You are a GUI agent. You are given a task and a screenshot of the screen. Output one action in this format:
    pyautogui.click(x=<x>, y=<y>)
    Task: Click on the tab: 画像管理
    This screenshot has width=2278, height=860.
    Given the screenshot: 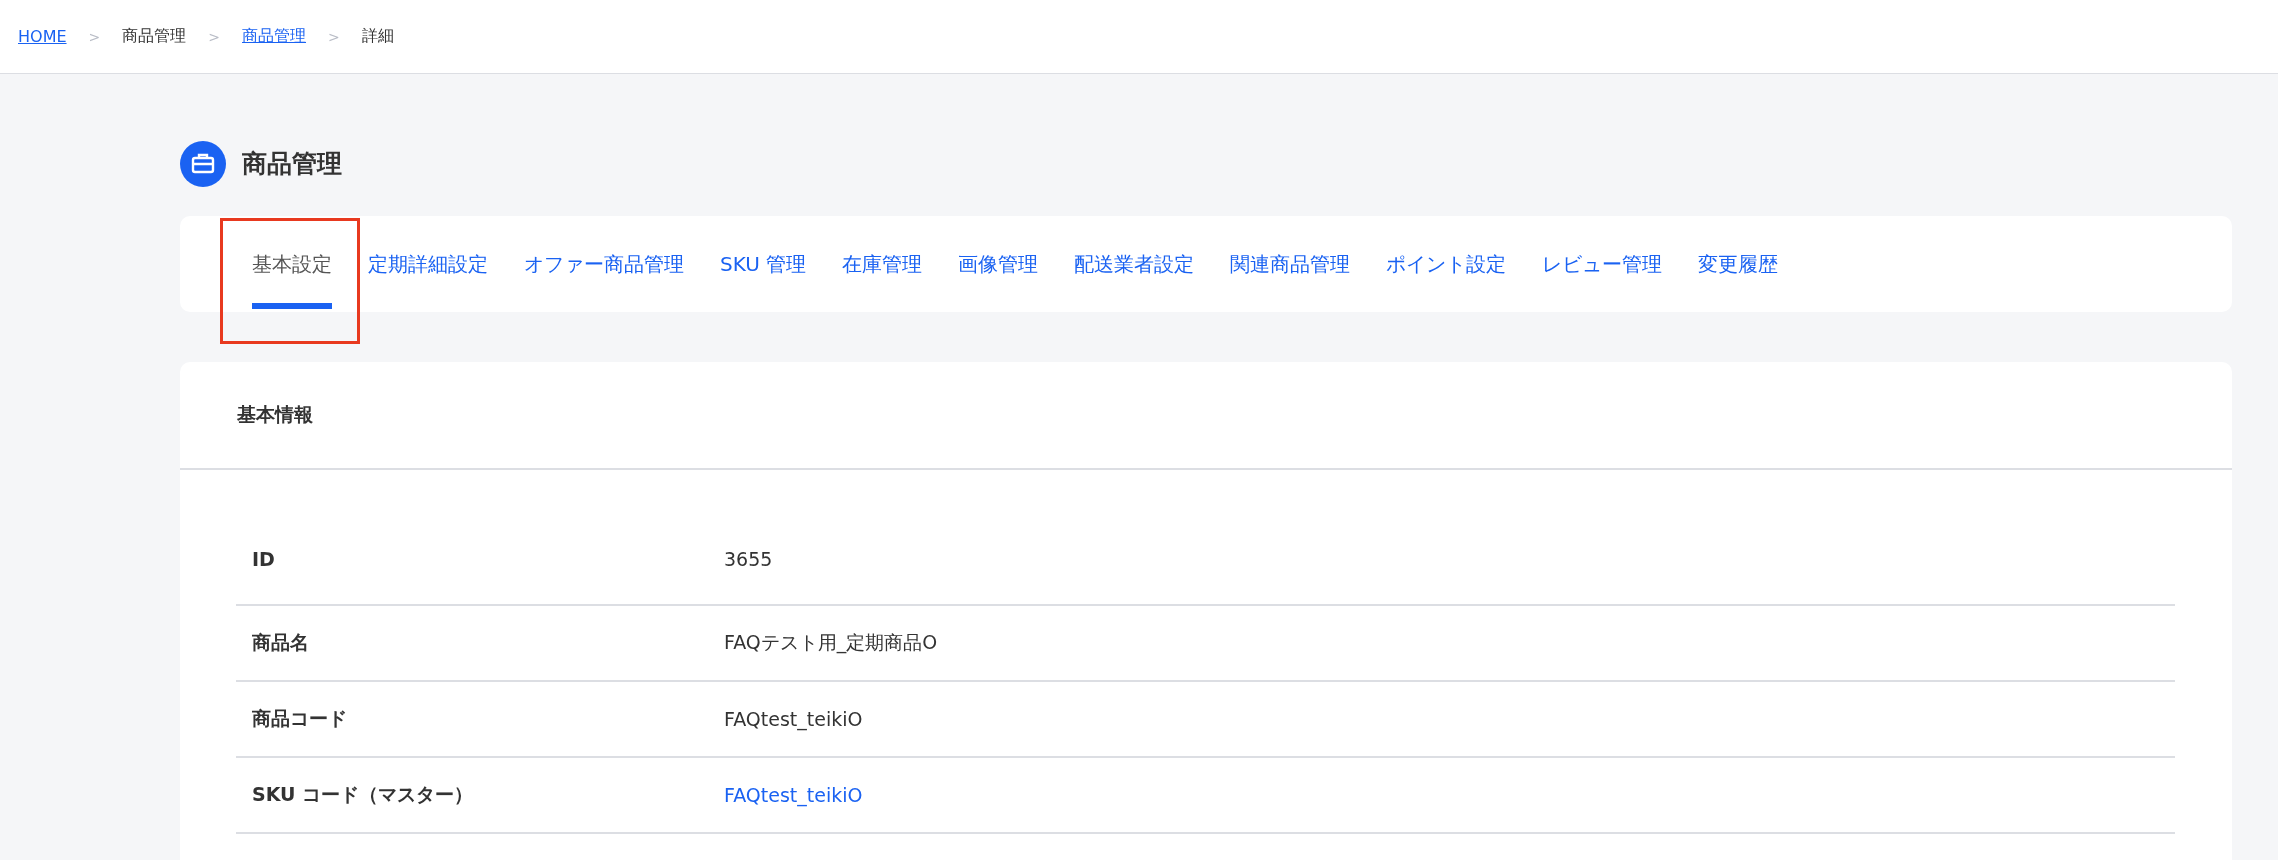 What is the action you would take?
    pyautogui.click(x=998, y=264)
    